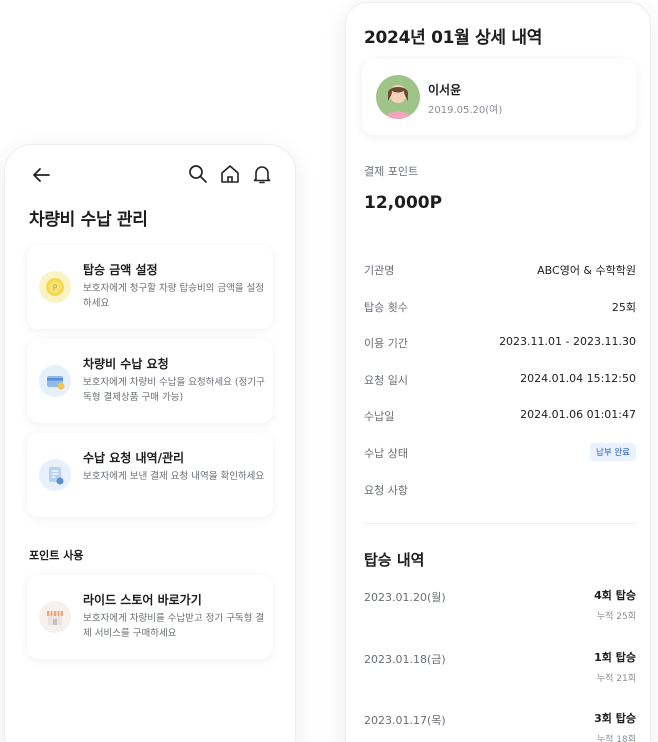 This screenshot has width=658, height=742. Describe the element at coordinates (615, 595) in the screenshot. I see `ride-count: 4회 탑승` at that location.